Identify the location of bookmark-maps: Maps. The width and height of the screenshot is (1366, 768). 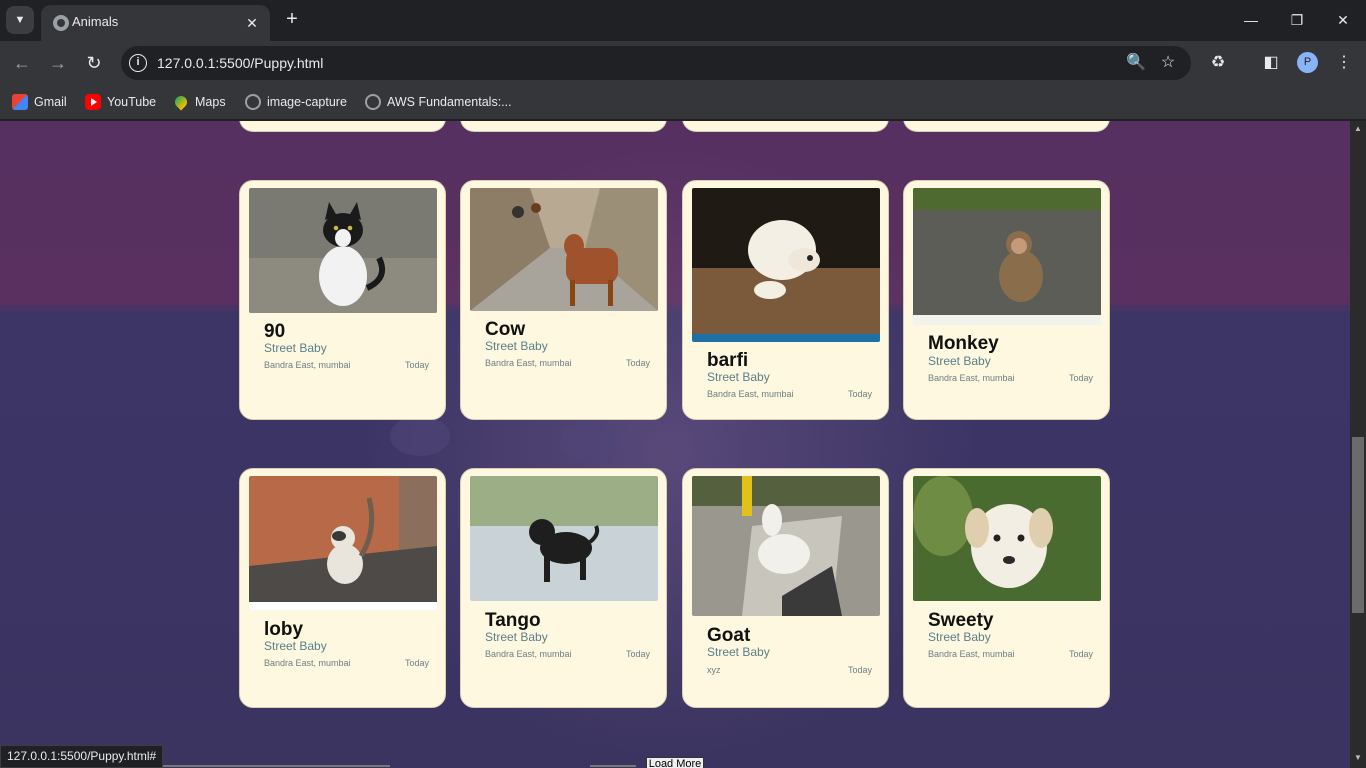
(199, 102).